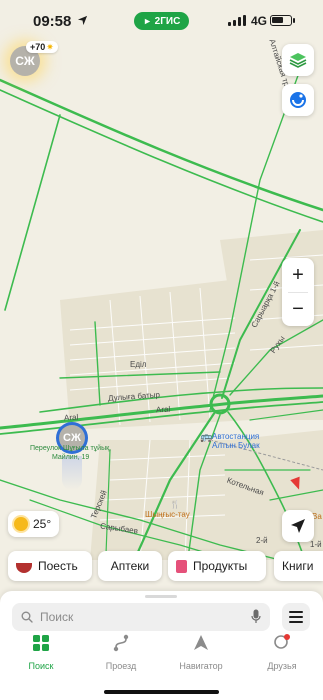 The height and width of the screenshot is (700, 323). What do you see at coordinates (58, 566) in the screenshot?
I see `category-label: Поесть` at bounding box center [58, 566].